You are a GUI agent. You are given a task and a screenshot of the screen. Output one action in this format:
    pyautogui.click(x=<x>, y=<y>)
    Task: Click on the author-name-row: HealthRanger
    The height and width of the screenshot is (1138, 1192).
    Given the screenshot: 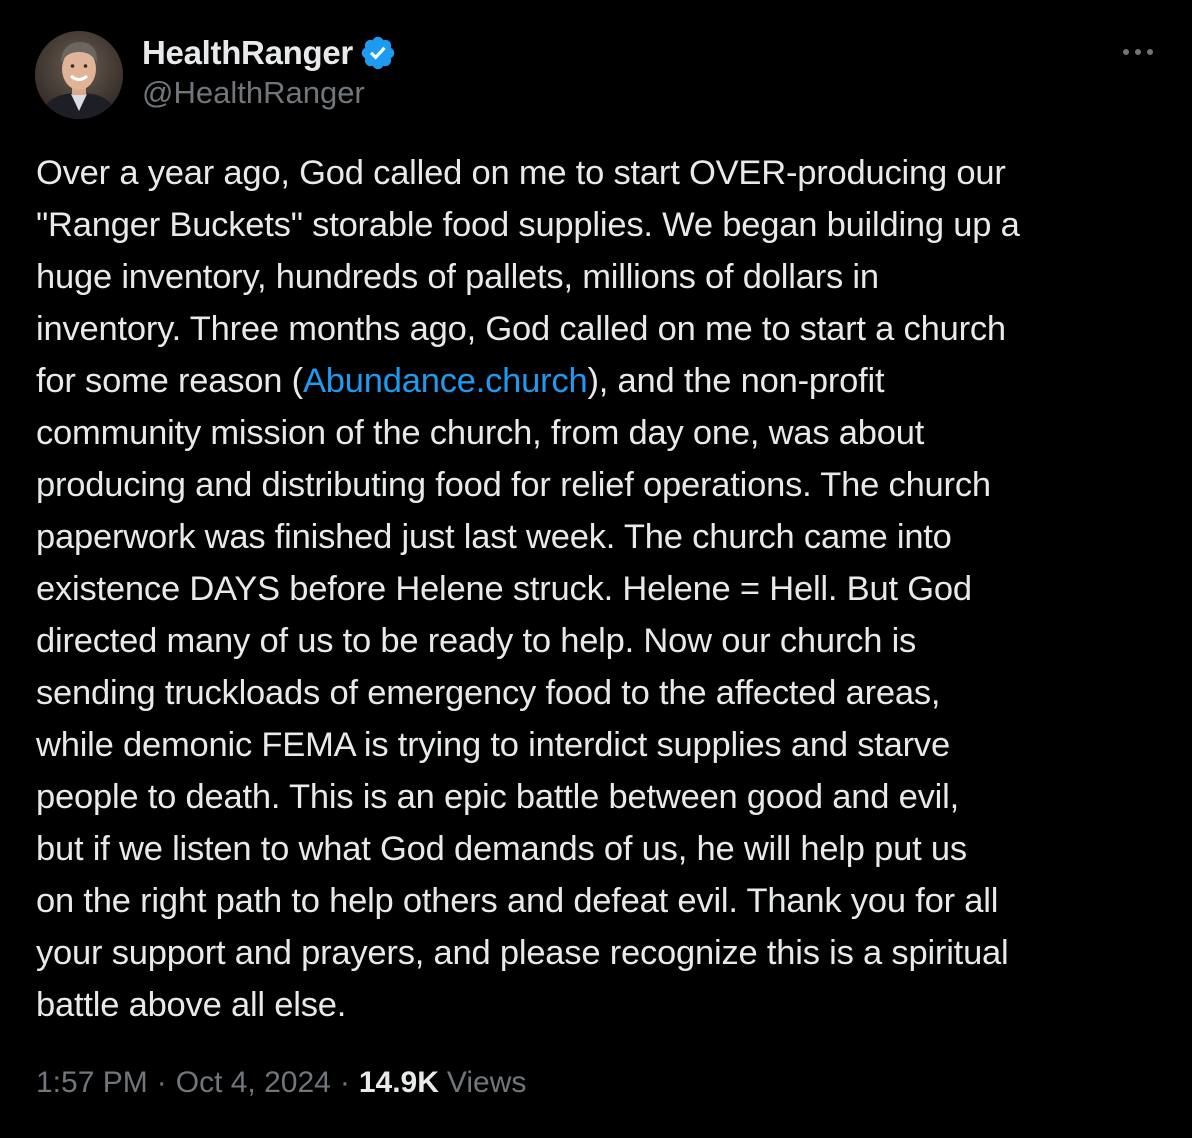 What is the action you would take?
    pyautogui.click(x=269, y=53)
    